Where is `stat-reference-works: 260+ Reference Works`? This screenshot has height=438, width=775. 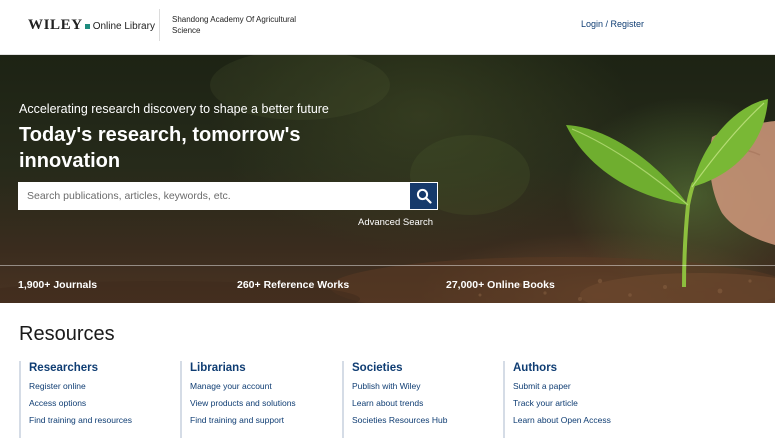
stat-reference-works: 260+ Reference Works is located at coordinates (293, 285).